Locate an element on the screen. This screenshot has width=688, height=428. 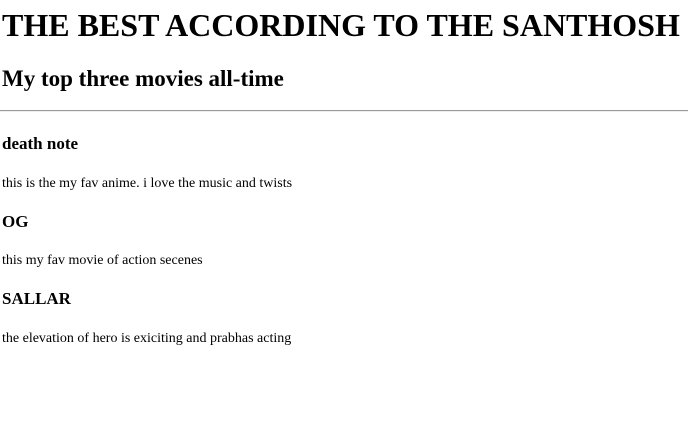
movie-description-og: this my fav movie of action secenes is located at coordinates (102, 260).